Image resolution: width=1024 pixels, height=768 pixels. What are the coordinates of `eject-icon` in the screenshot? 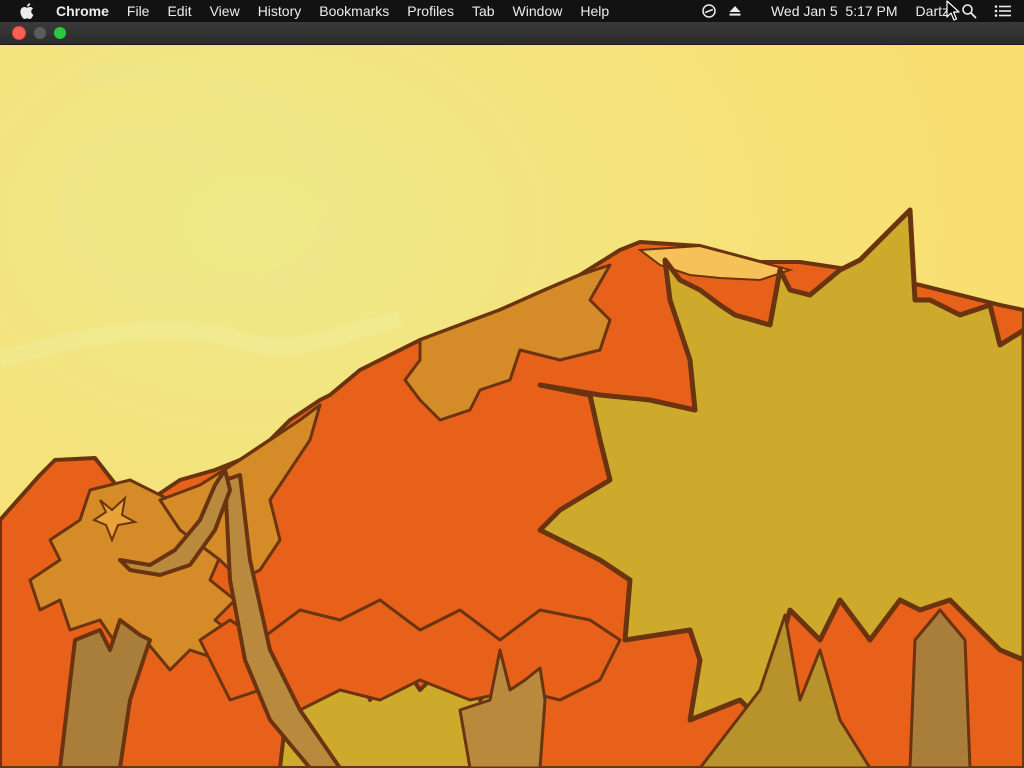 It's located at (735, 11).